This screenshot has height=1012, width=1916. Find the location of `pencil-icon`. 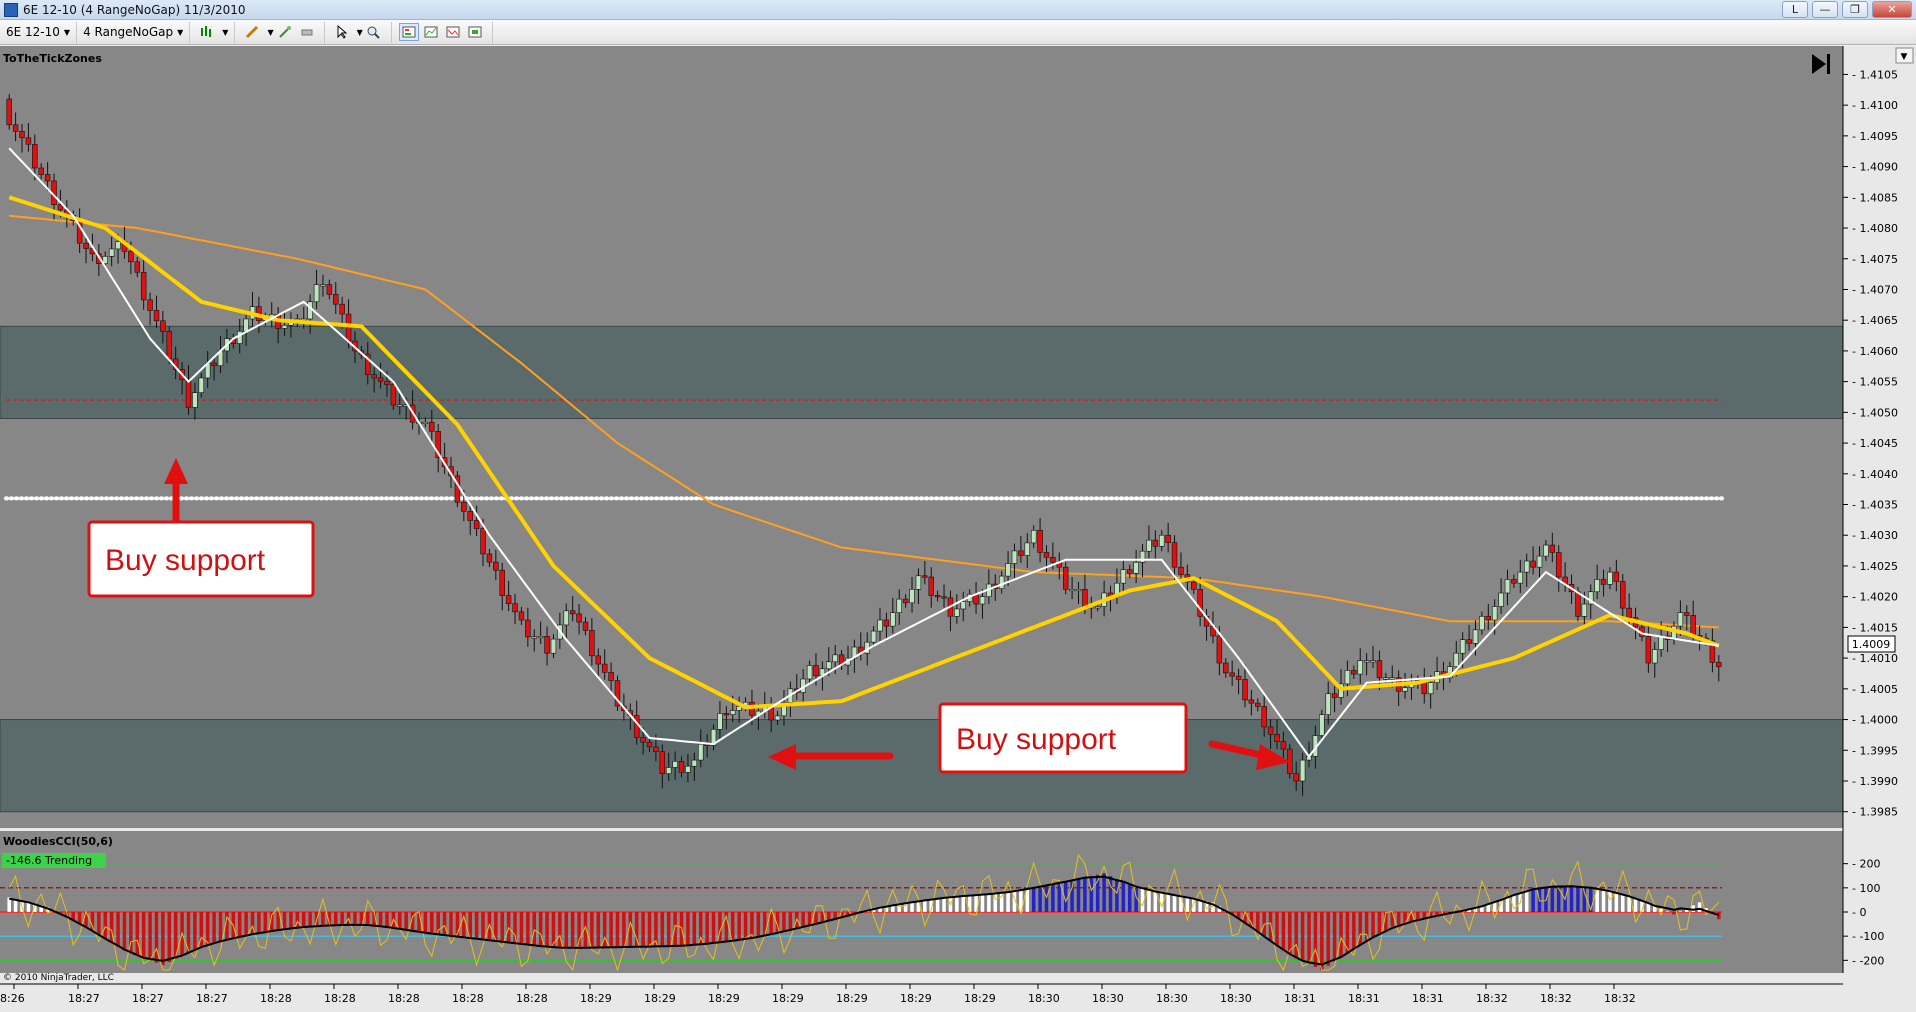

pencil-icon is located at coordinates (252, 32).